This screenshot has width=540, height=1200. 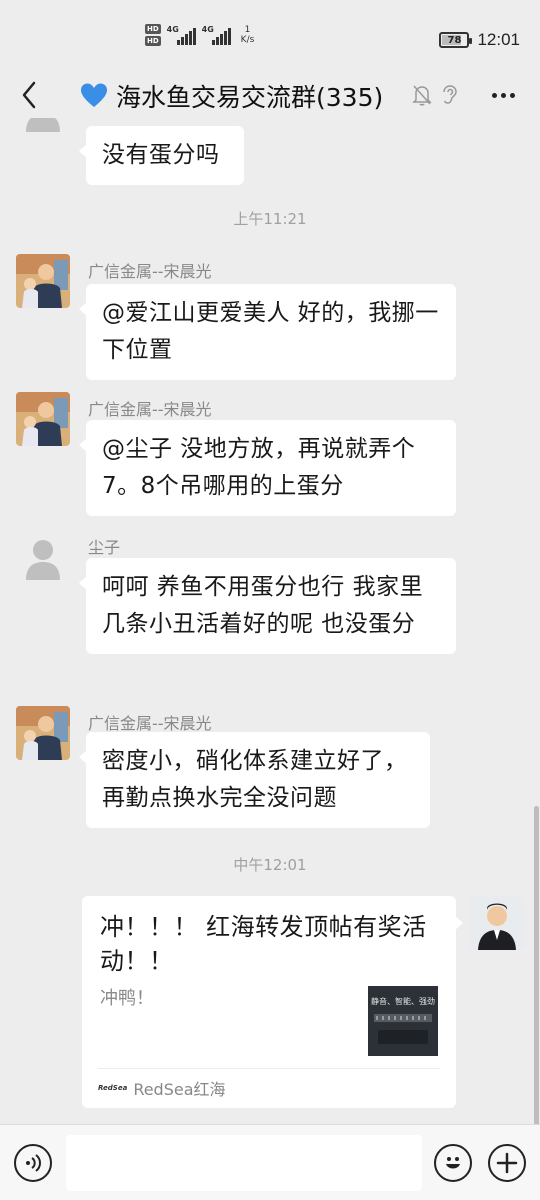 I want to click on ear-icon, so click(x=450, y=94).